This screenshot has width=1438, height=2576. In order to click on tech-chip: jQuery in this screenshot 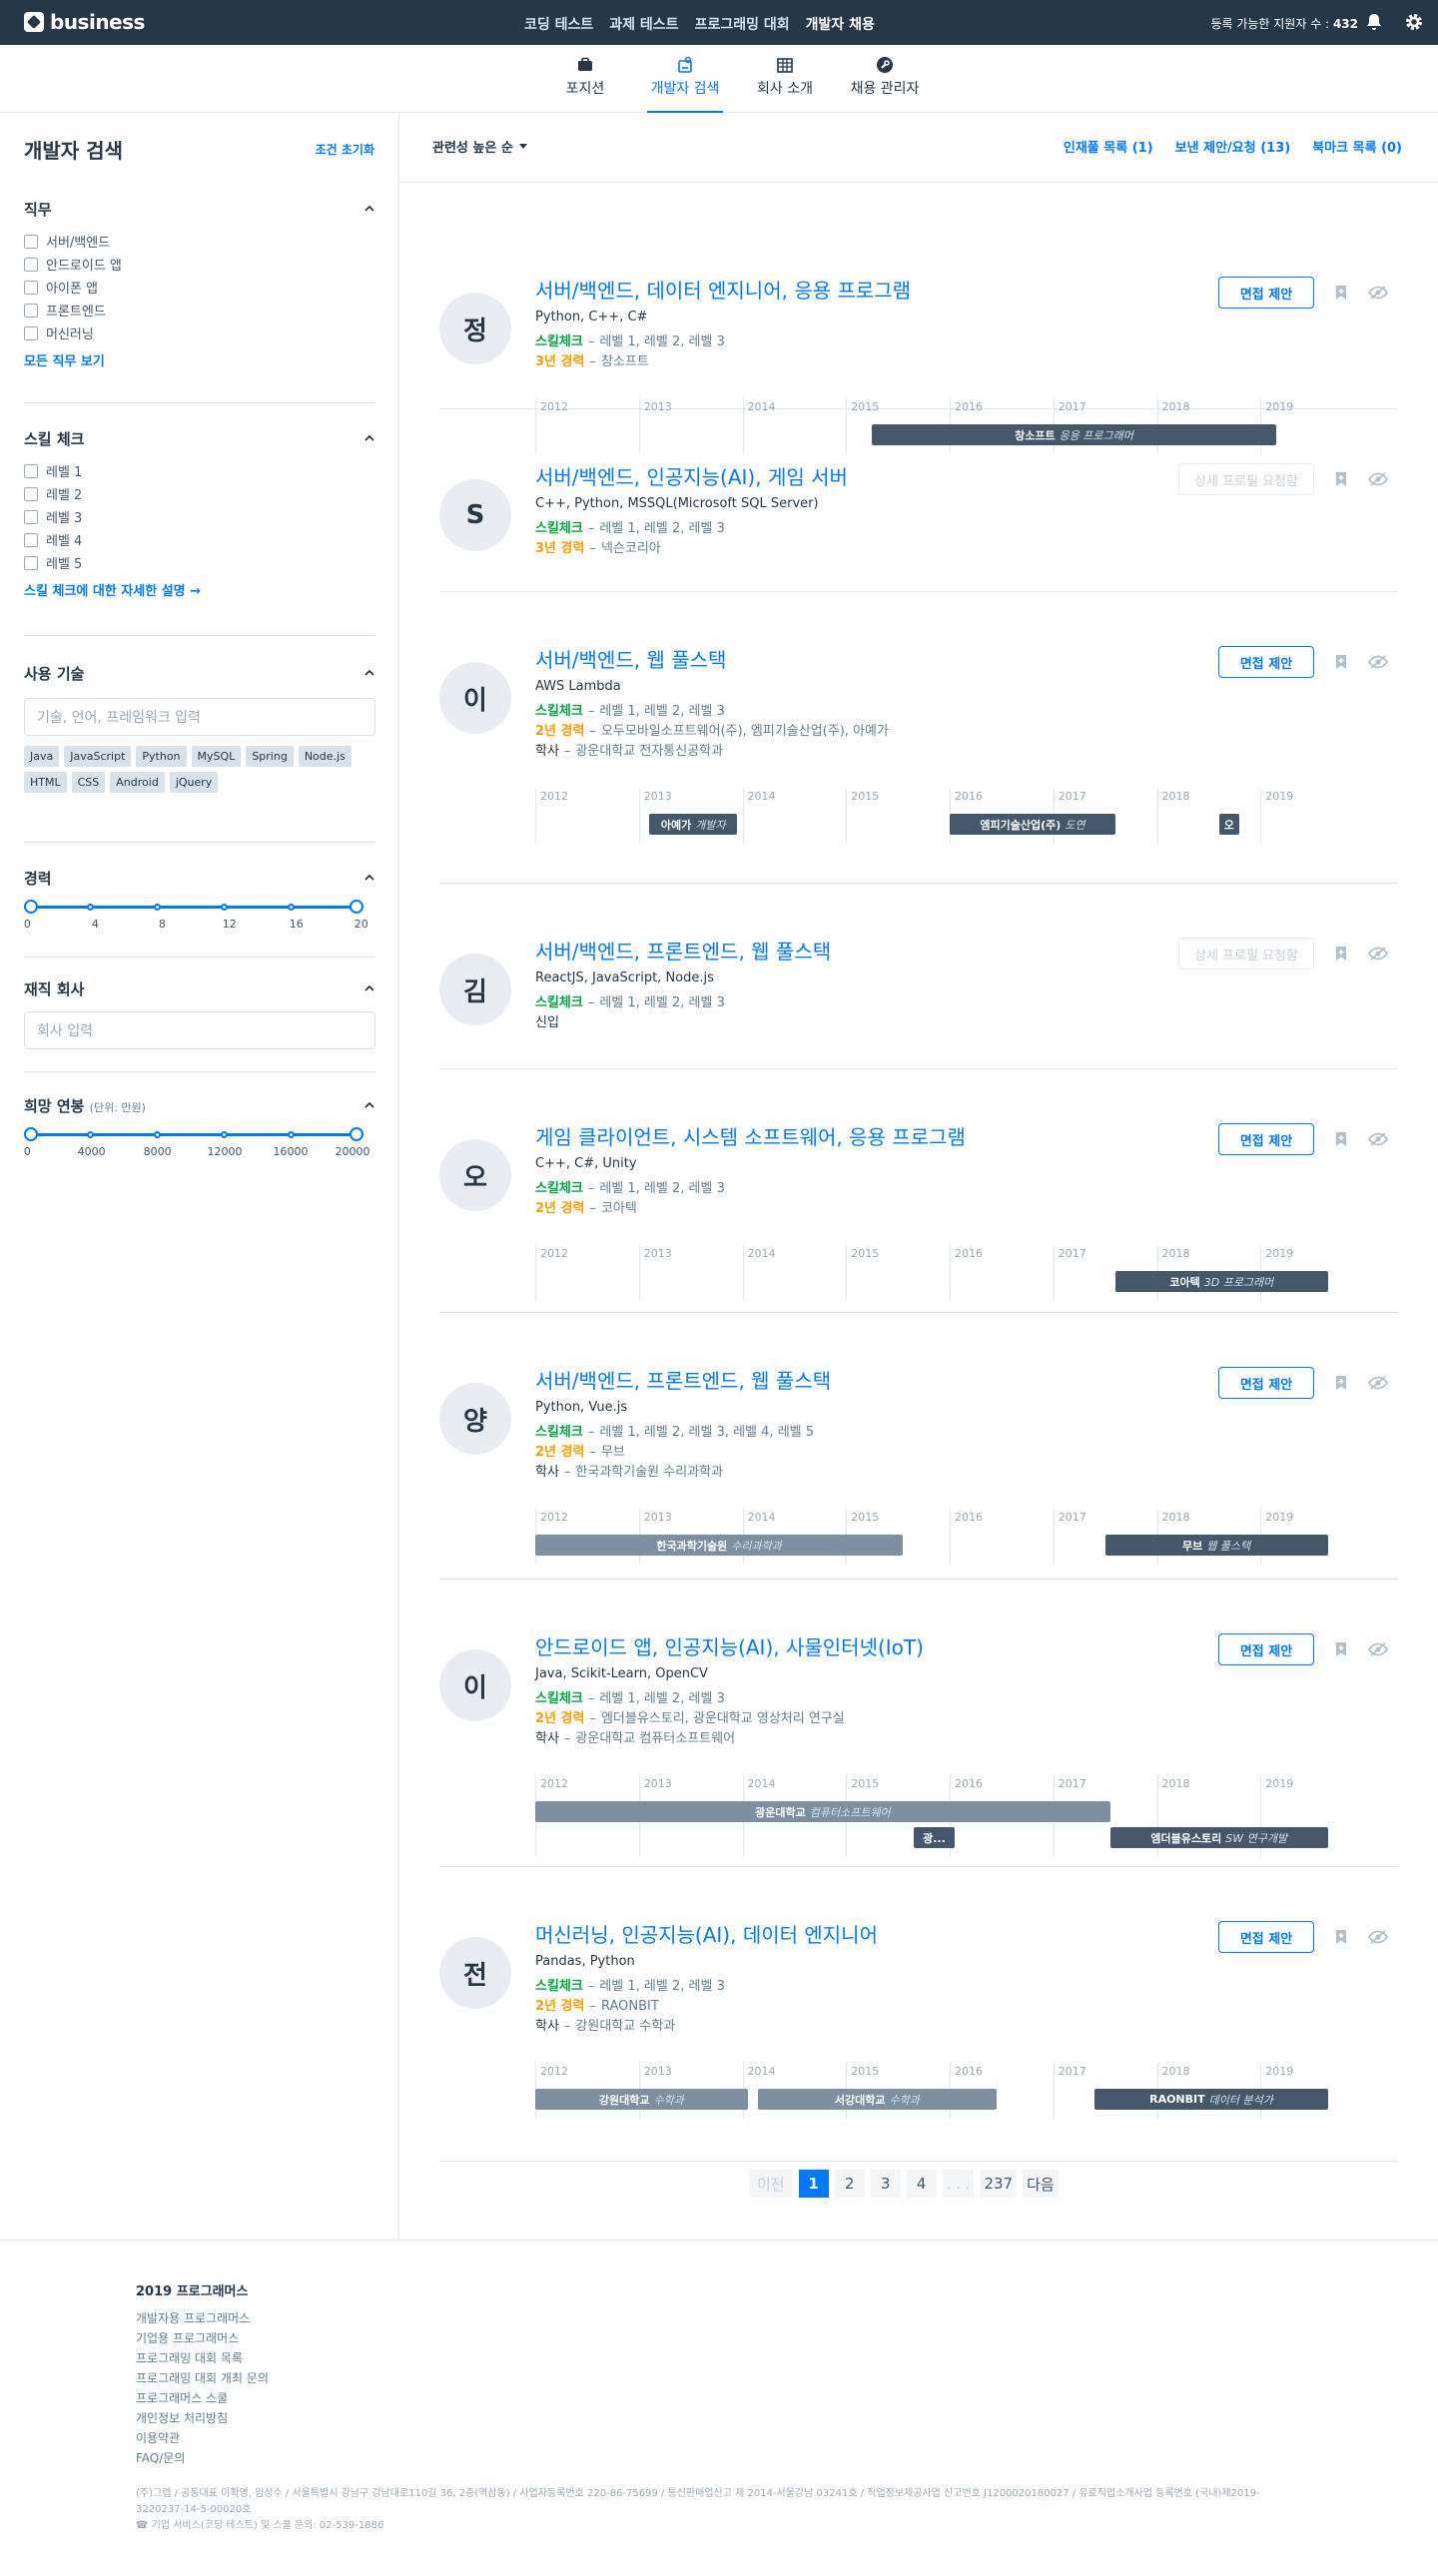, I will do `click(194, 782)`.